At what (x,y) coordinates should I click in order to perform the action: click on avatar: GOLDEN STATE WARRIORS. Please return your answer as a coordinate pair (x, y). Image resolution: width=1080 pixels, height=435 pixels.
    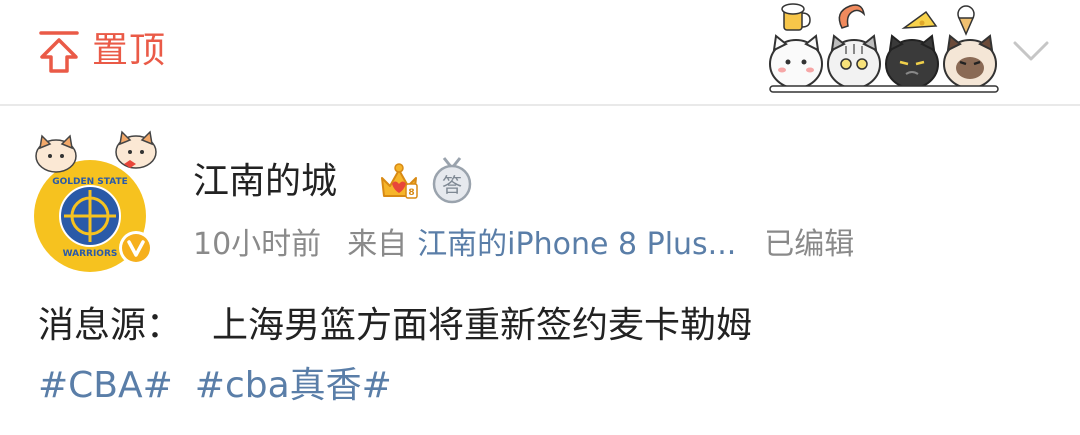
    Looking at the image, I should click on (98, 205).